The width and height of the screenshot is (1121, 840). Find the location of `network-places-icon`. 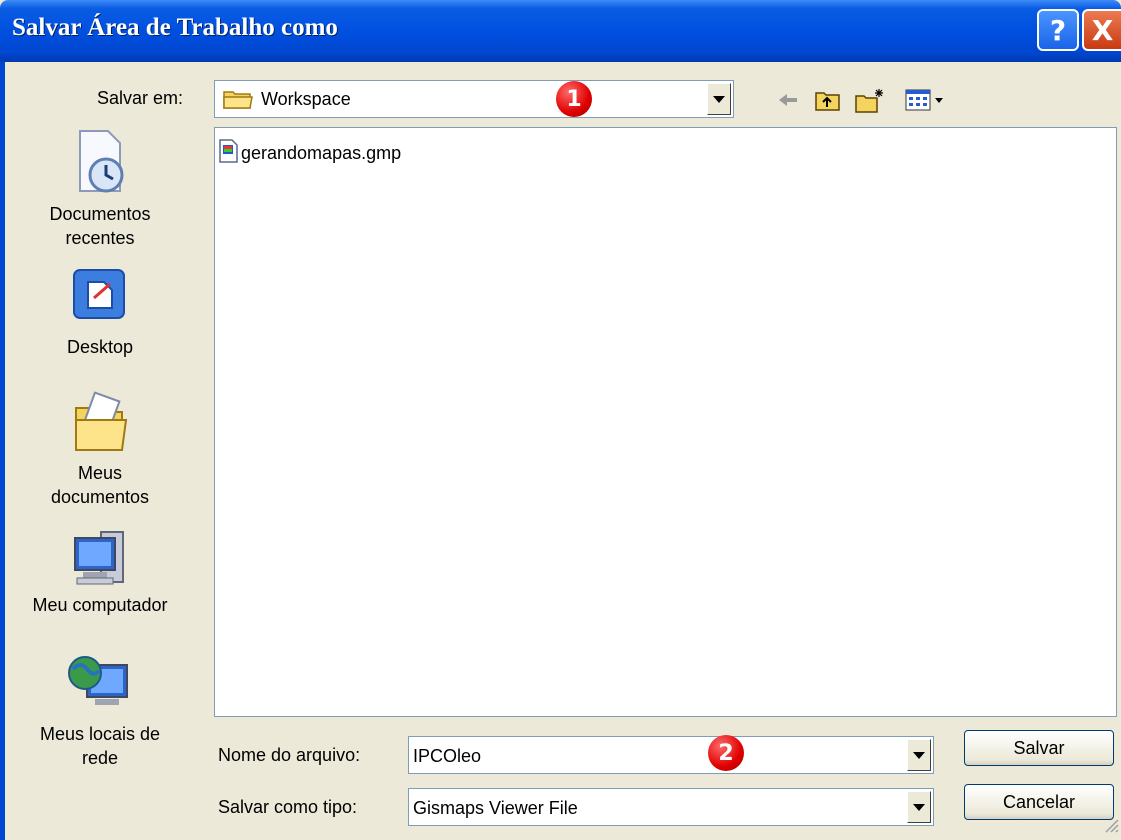

network-places-icon is located at coordinates (100, 688).